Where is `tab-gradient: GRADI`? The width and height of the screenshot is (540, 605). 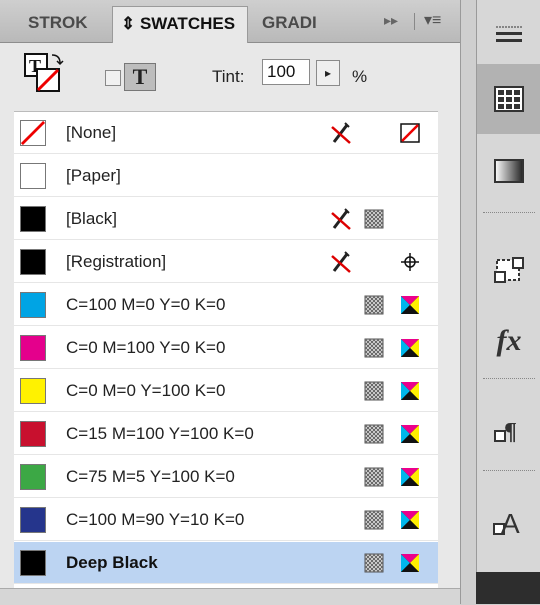
tab-gradient: GRADI is located at coordinates (298, 24).